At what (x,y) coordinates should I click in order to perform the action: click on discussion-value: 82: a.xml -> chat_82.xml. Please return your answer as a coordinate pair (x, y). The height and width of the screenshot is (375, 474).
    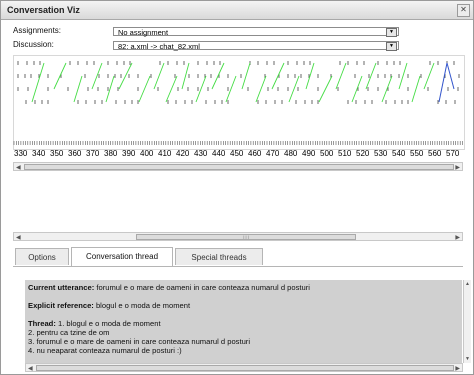
    Looking at the image, I should click on (159, 46).